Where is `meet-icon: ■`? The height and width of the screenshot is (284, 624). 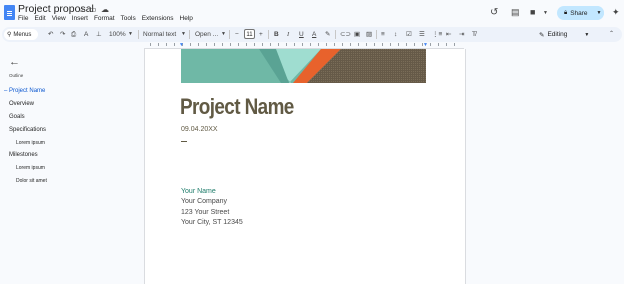
meet-icon: ■ is located at coordinates (532, 12).